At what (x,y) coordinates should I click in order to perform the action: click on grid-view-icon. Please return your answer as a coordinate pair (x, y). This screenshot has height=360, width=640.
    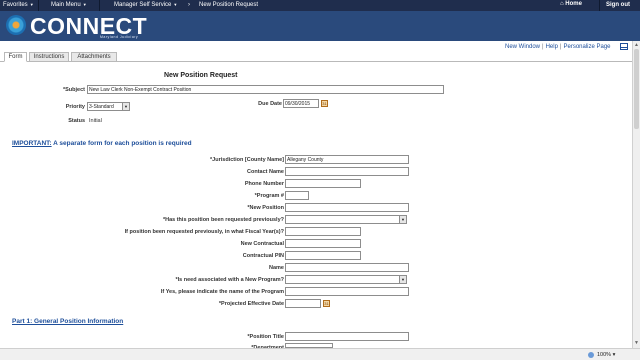
    Looking at the image, I should click on (624, 46).